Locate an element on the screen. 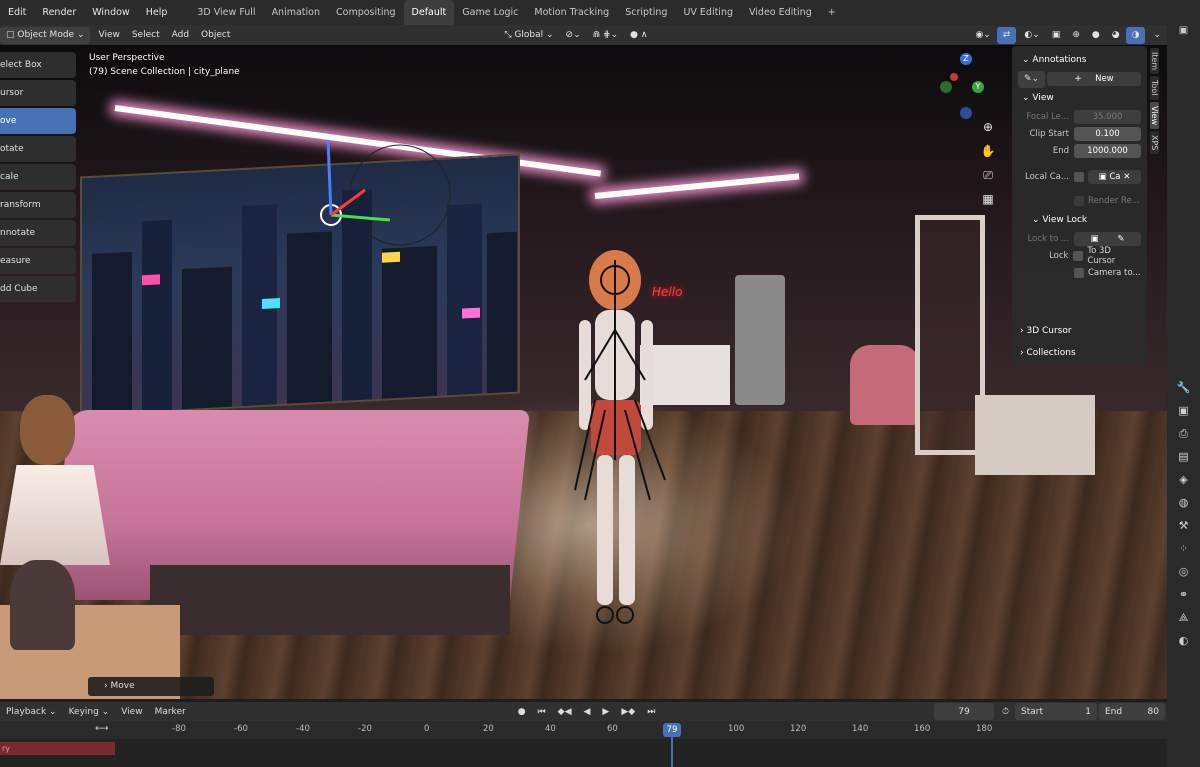  menu-object: Object is located at coordinates (215, 35).